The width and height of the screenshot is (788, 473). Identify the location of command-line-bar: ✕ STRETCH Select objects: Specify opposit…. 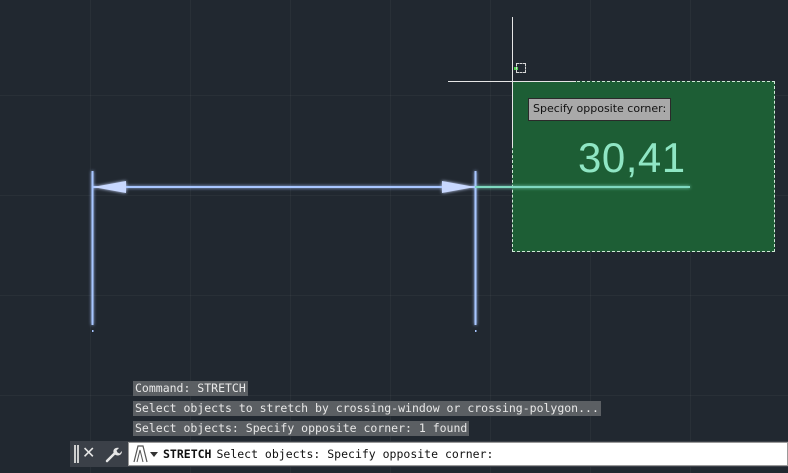
(429, 454).